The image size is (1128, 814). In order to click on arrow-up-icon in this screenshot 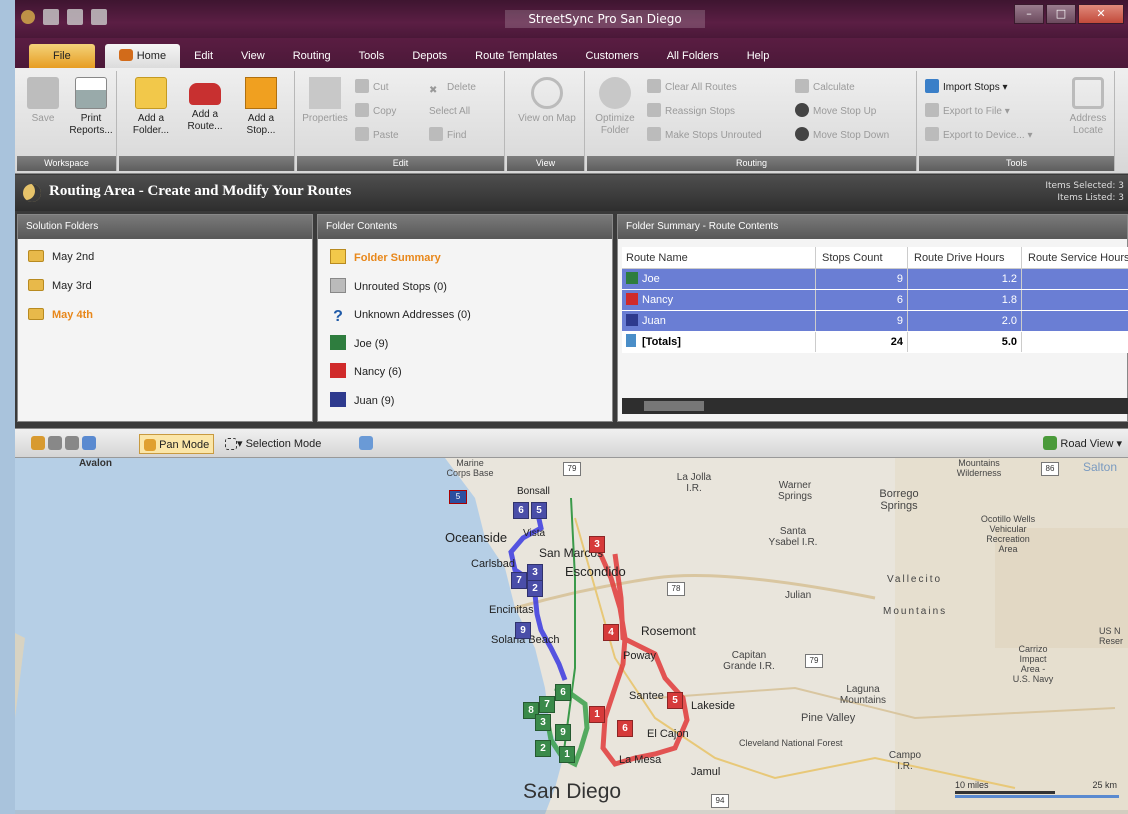, I will do `click(802, 110)`.